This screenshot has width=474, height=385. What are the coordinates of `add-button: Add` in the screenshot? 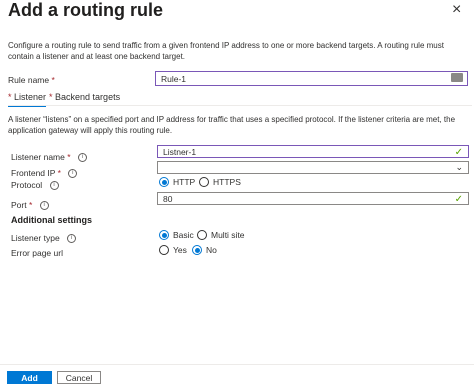 It's located at (29, 377).